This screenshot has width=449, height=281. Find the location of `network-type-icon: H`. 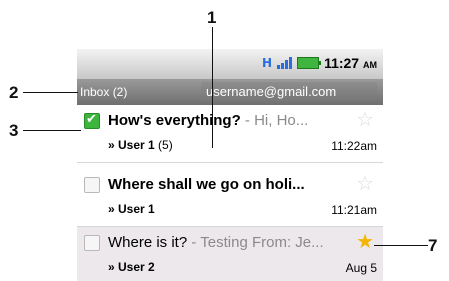

network-type-icon: H is located at coordinates (267, 63).